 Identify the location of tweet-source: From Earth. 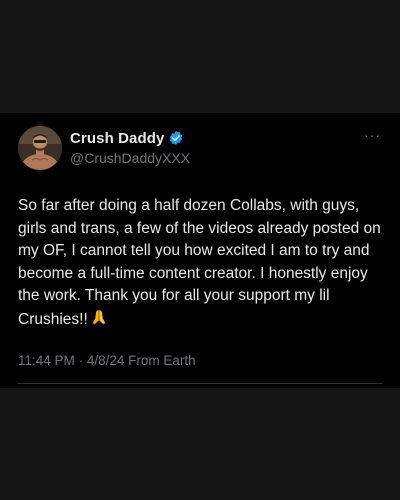
(162, 360).